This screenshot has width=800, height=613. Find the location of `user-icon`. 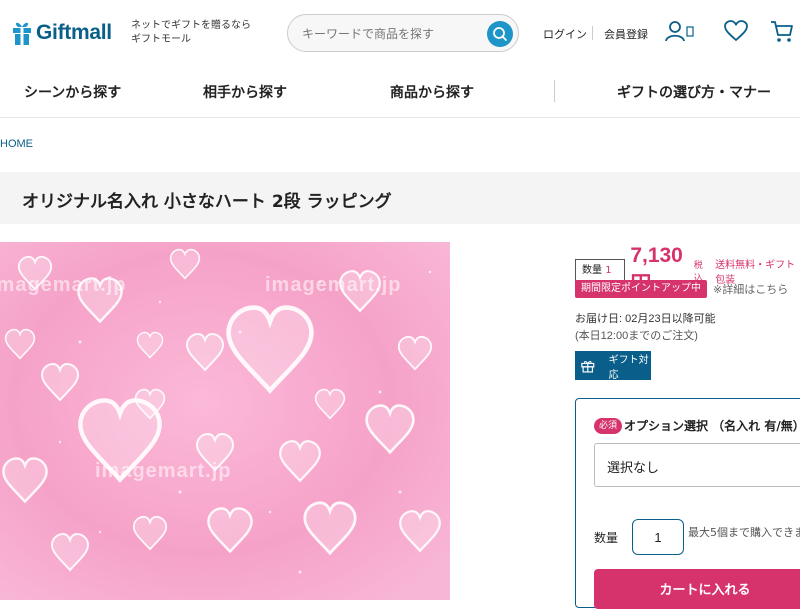

user-icon is located at coordinates (680, 34).